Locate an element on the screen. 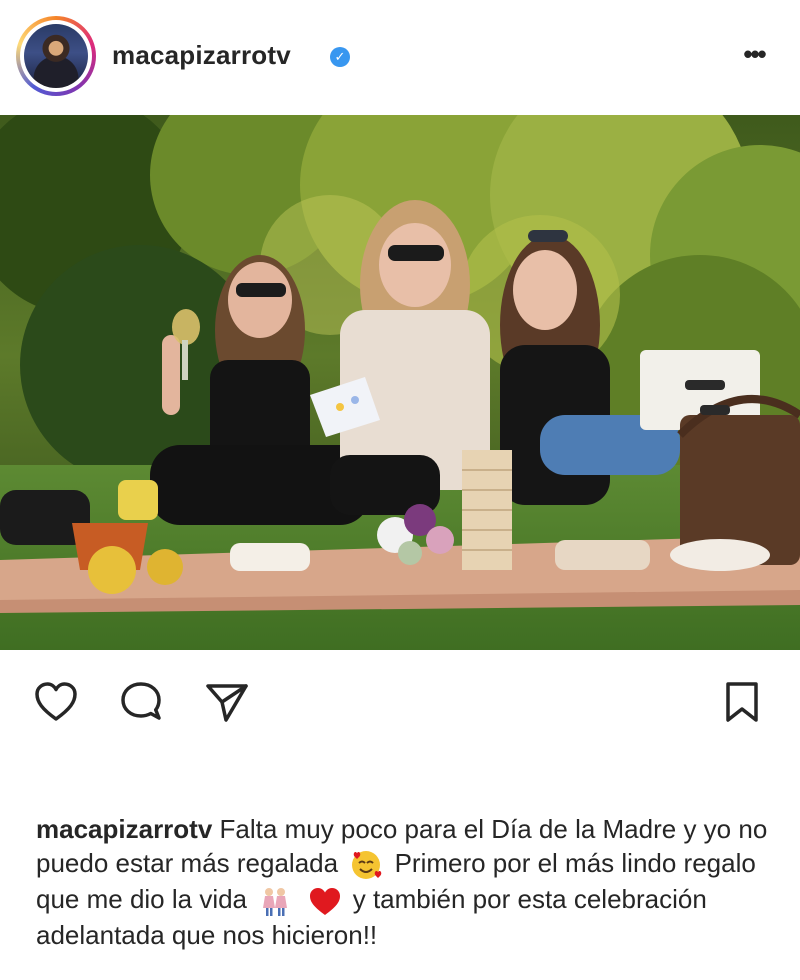 Image resolution: width=800 pixels, height=980 pixels. comment-icon is located at coordinates (141, 702).